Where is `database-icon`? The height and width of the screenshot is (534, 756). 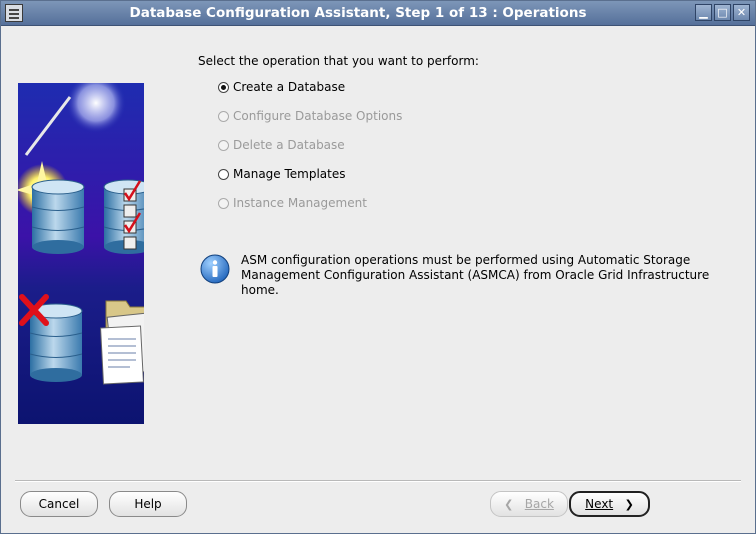
database-icon is located at coordinates (58, 216).